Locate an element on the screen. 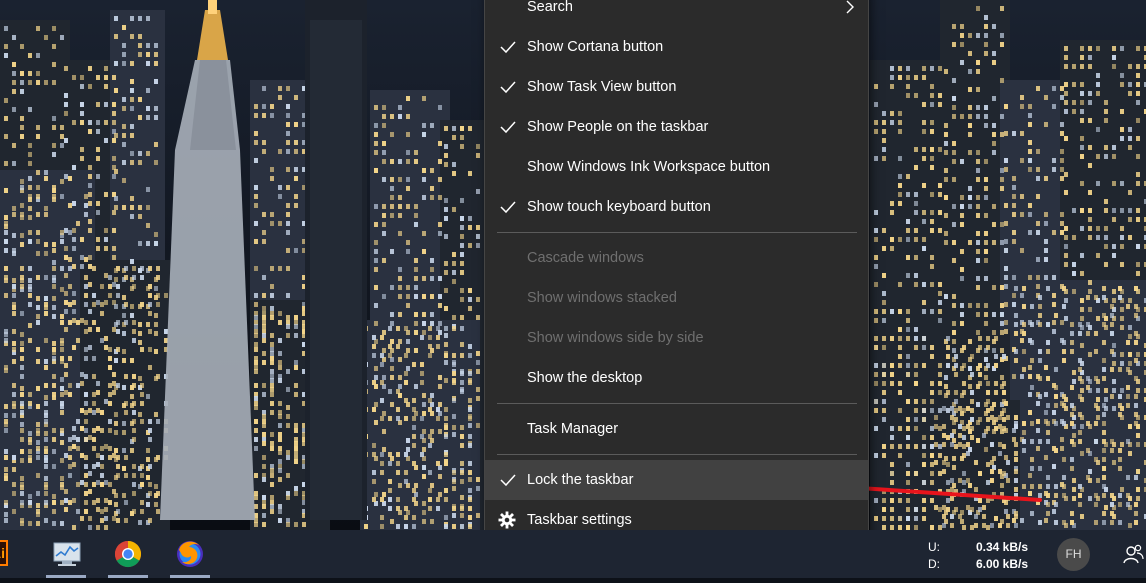 The image size is (1146, 583). network-download-label: D: is located at coordinates (934, 564).